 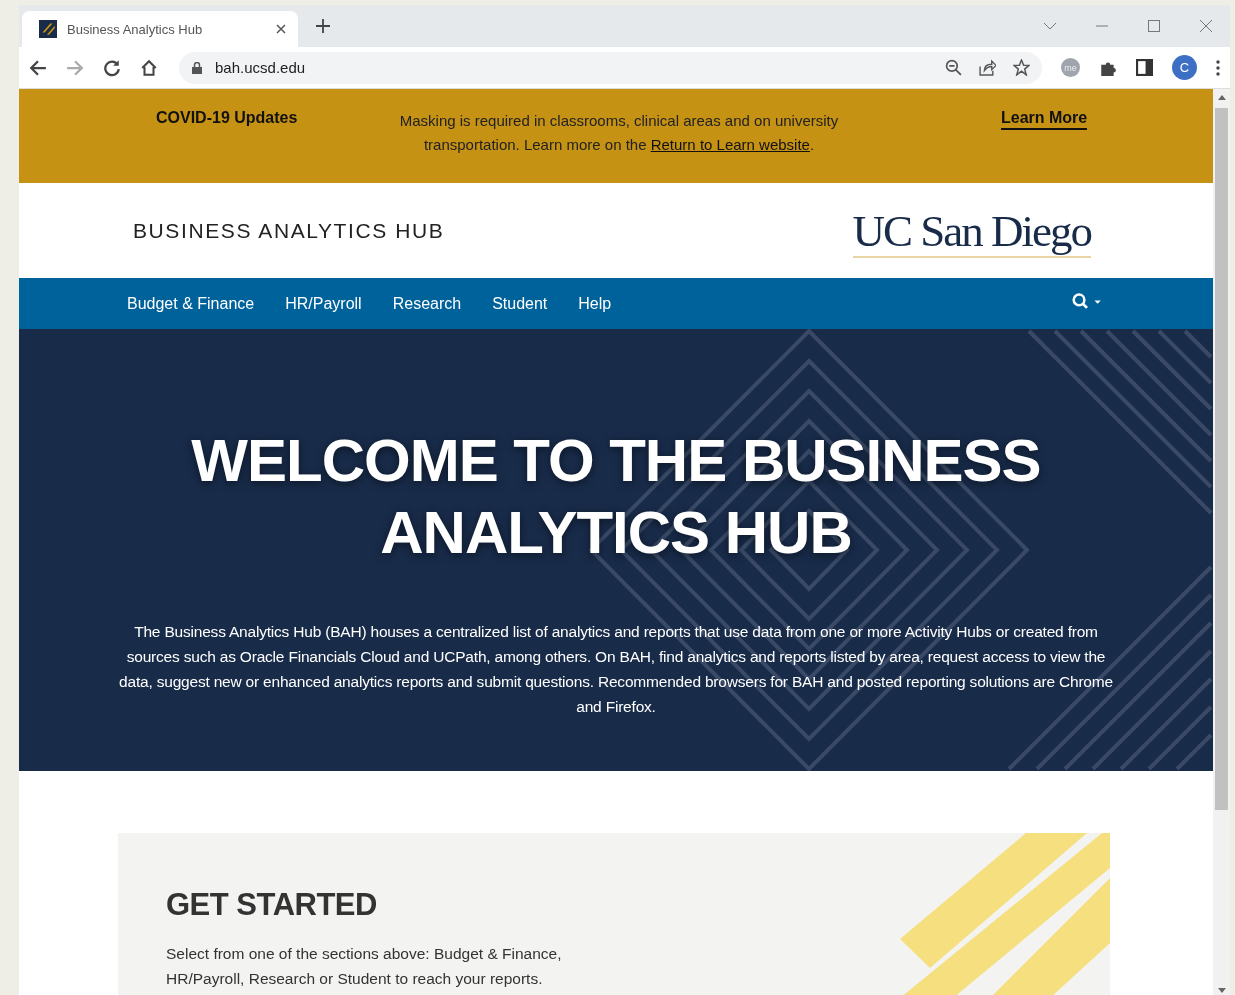 What do you see at coordinates (987, 67) in the screenshot?
I see `share-icon` at bounding box center [987, 67].